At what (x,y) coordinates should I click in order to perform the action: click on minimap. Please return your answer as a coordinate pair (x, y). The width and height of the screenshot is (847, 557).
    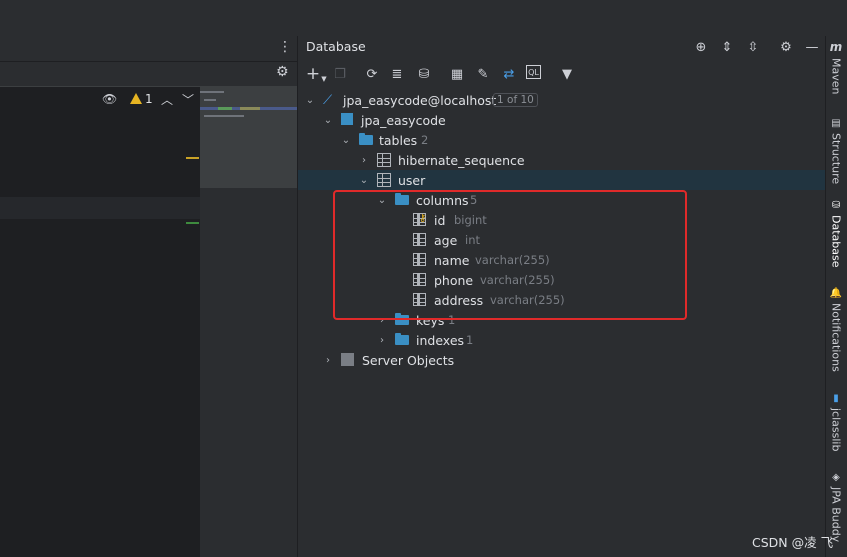
    Looking at the image, I should click on (249, 137).